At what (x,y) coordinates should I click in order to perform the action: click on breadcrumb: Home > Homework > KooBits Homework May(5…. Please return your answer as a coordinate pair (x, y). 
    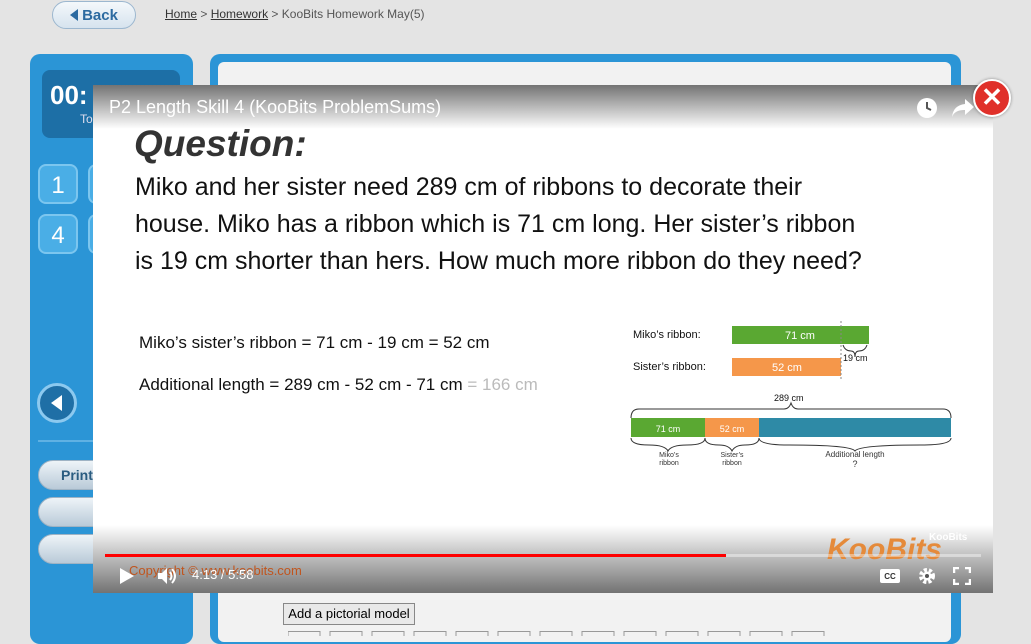
    Looking at the image, I should click on (295, 14).